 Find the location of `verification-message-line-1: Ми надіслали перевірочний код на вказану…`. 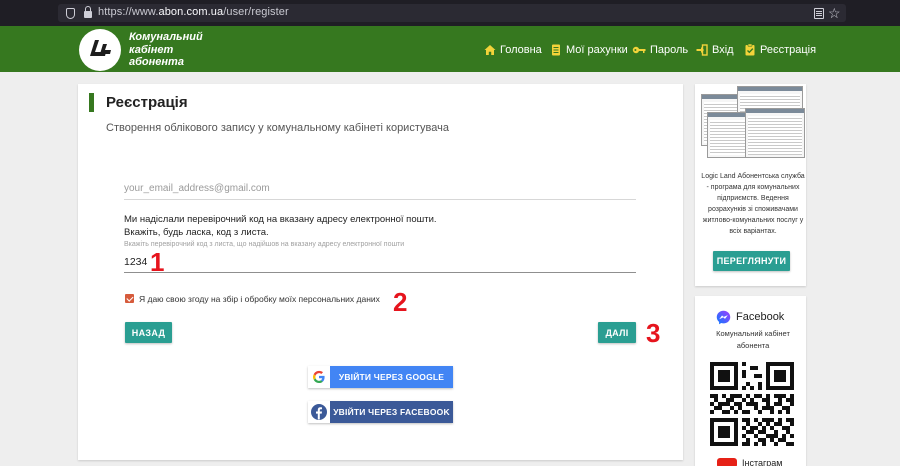

verification-message-line-1: Ми надіслали перевірочний код на вказану… is located at coordinates (280, 219).